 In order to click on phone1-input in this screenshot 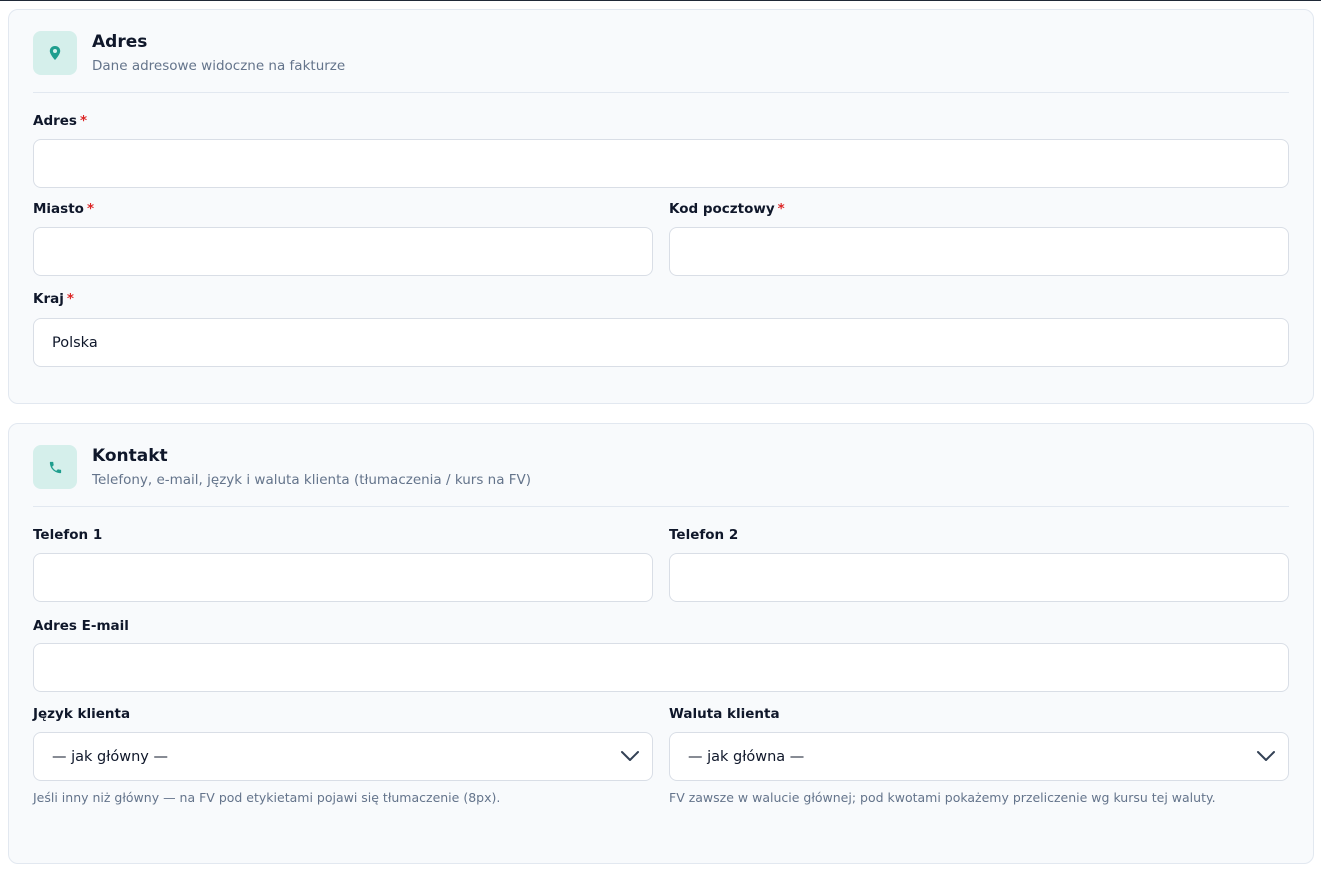, I will do `click(343, 577)`.